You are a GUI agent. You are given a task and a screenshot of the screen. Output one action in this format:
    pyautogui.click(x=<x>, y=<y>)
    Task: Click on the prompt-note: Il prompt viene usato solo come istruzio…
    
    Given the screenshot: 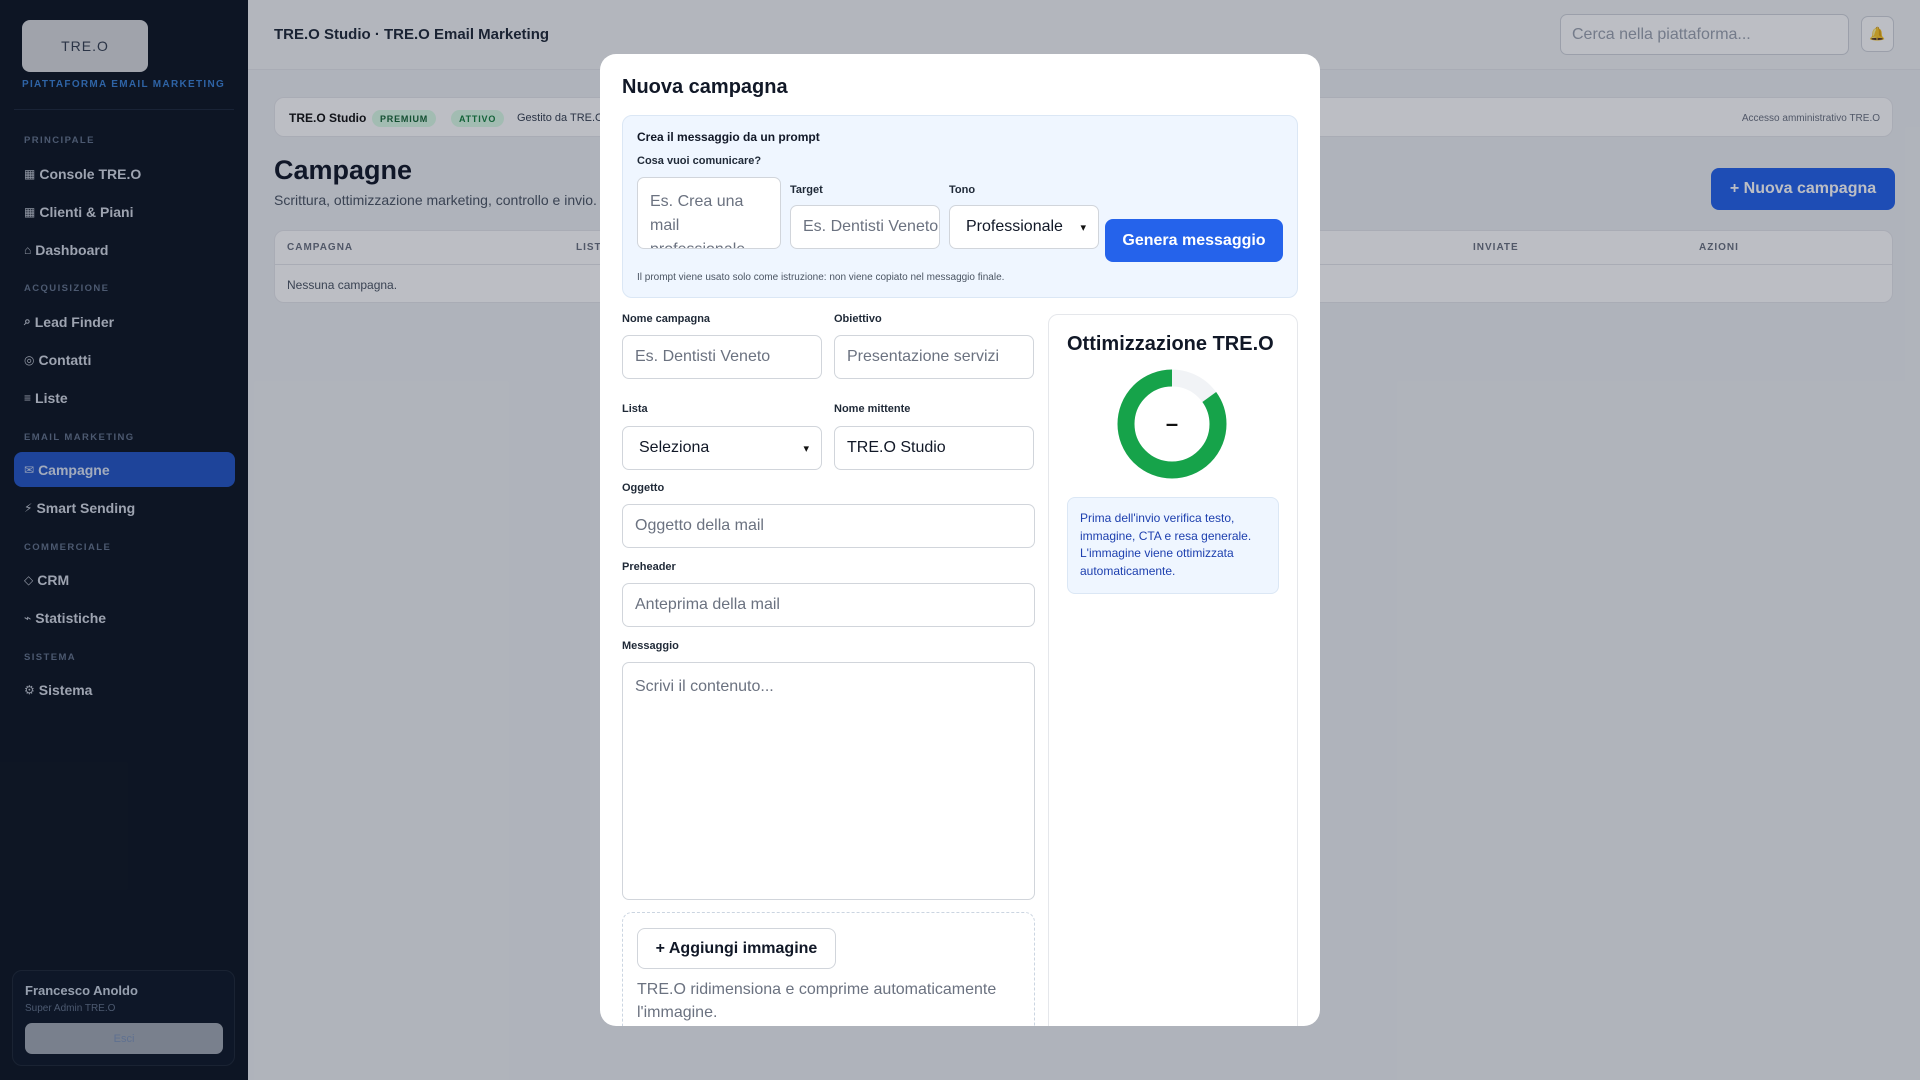 What is the action you would take?
    pyautogui.click(x=821, y=277)
    